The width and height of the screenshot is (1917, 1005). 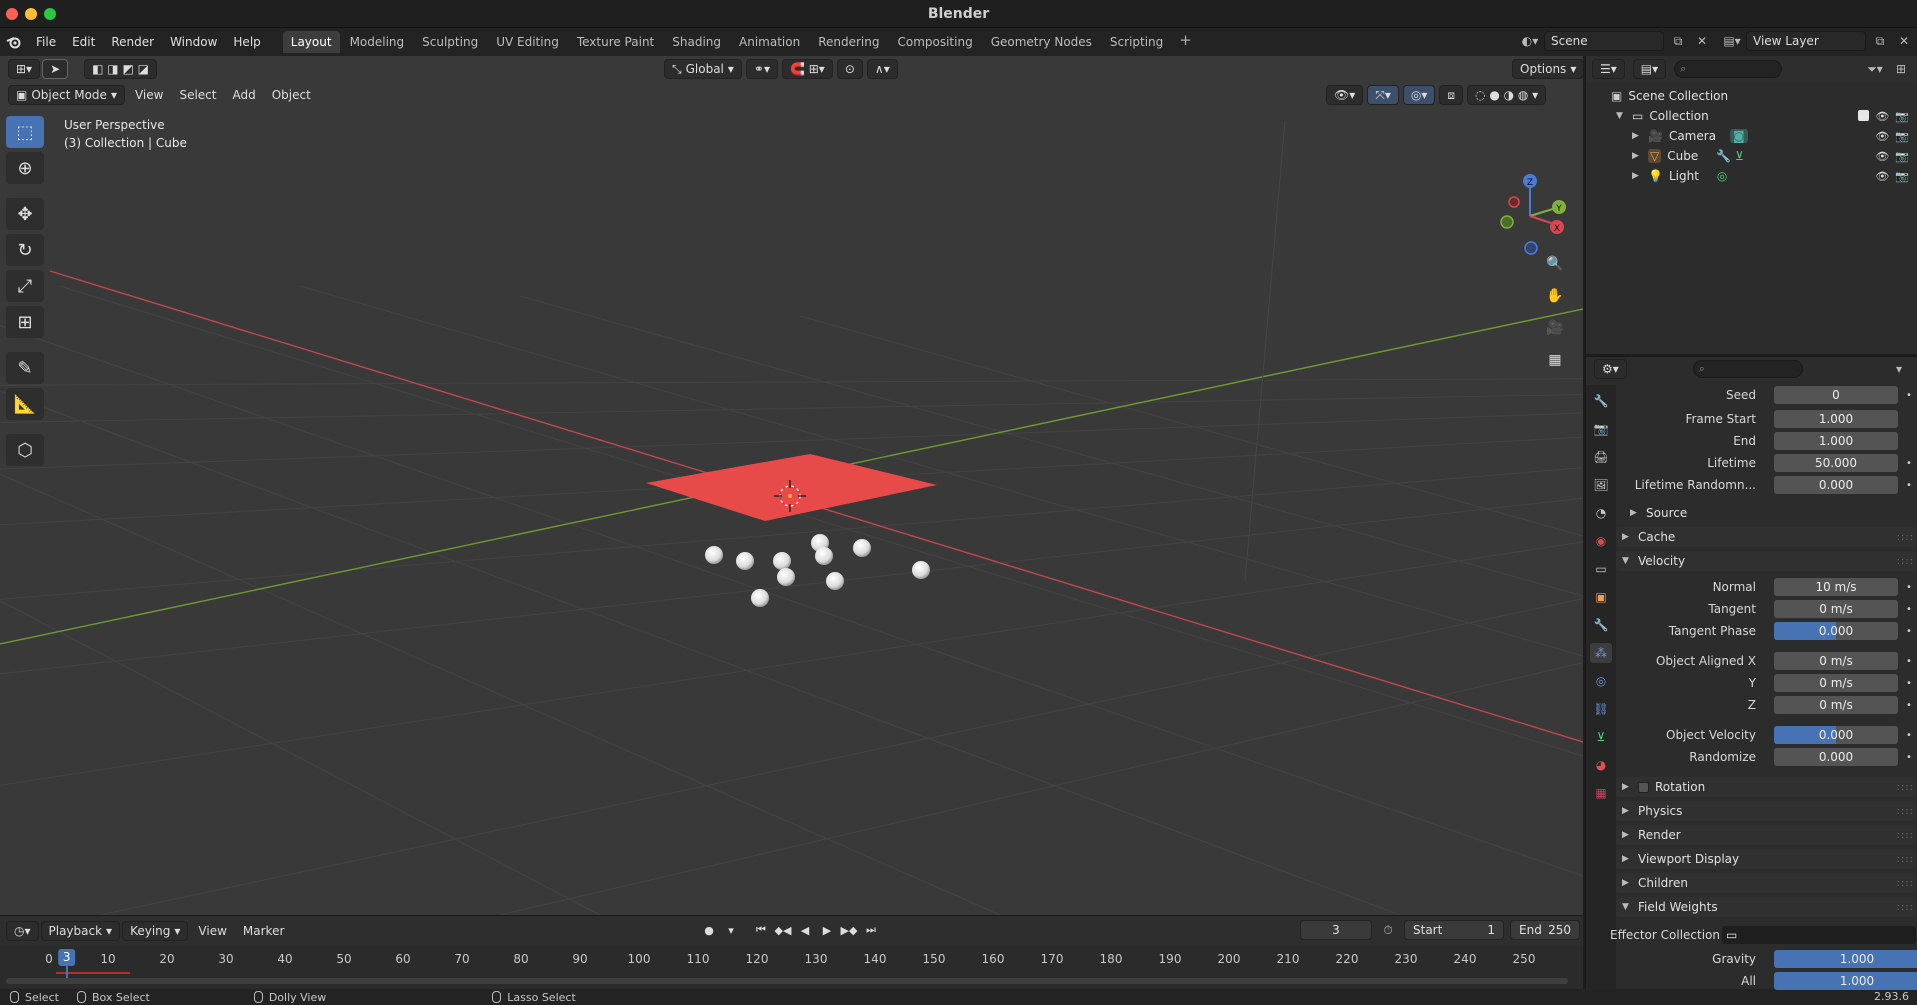 I want to click on pivot-point-dropdown: ⚭▾, so click(x=761, y=69).